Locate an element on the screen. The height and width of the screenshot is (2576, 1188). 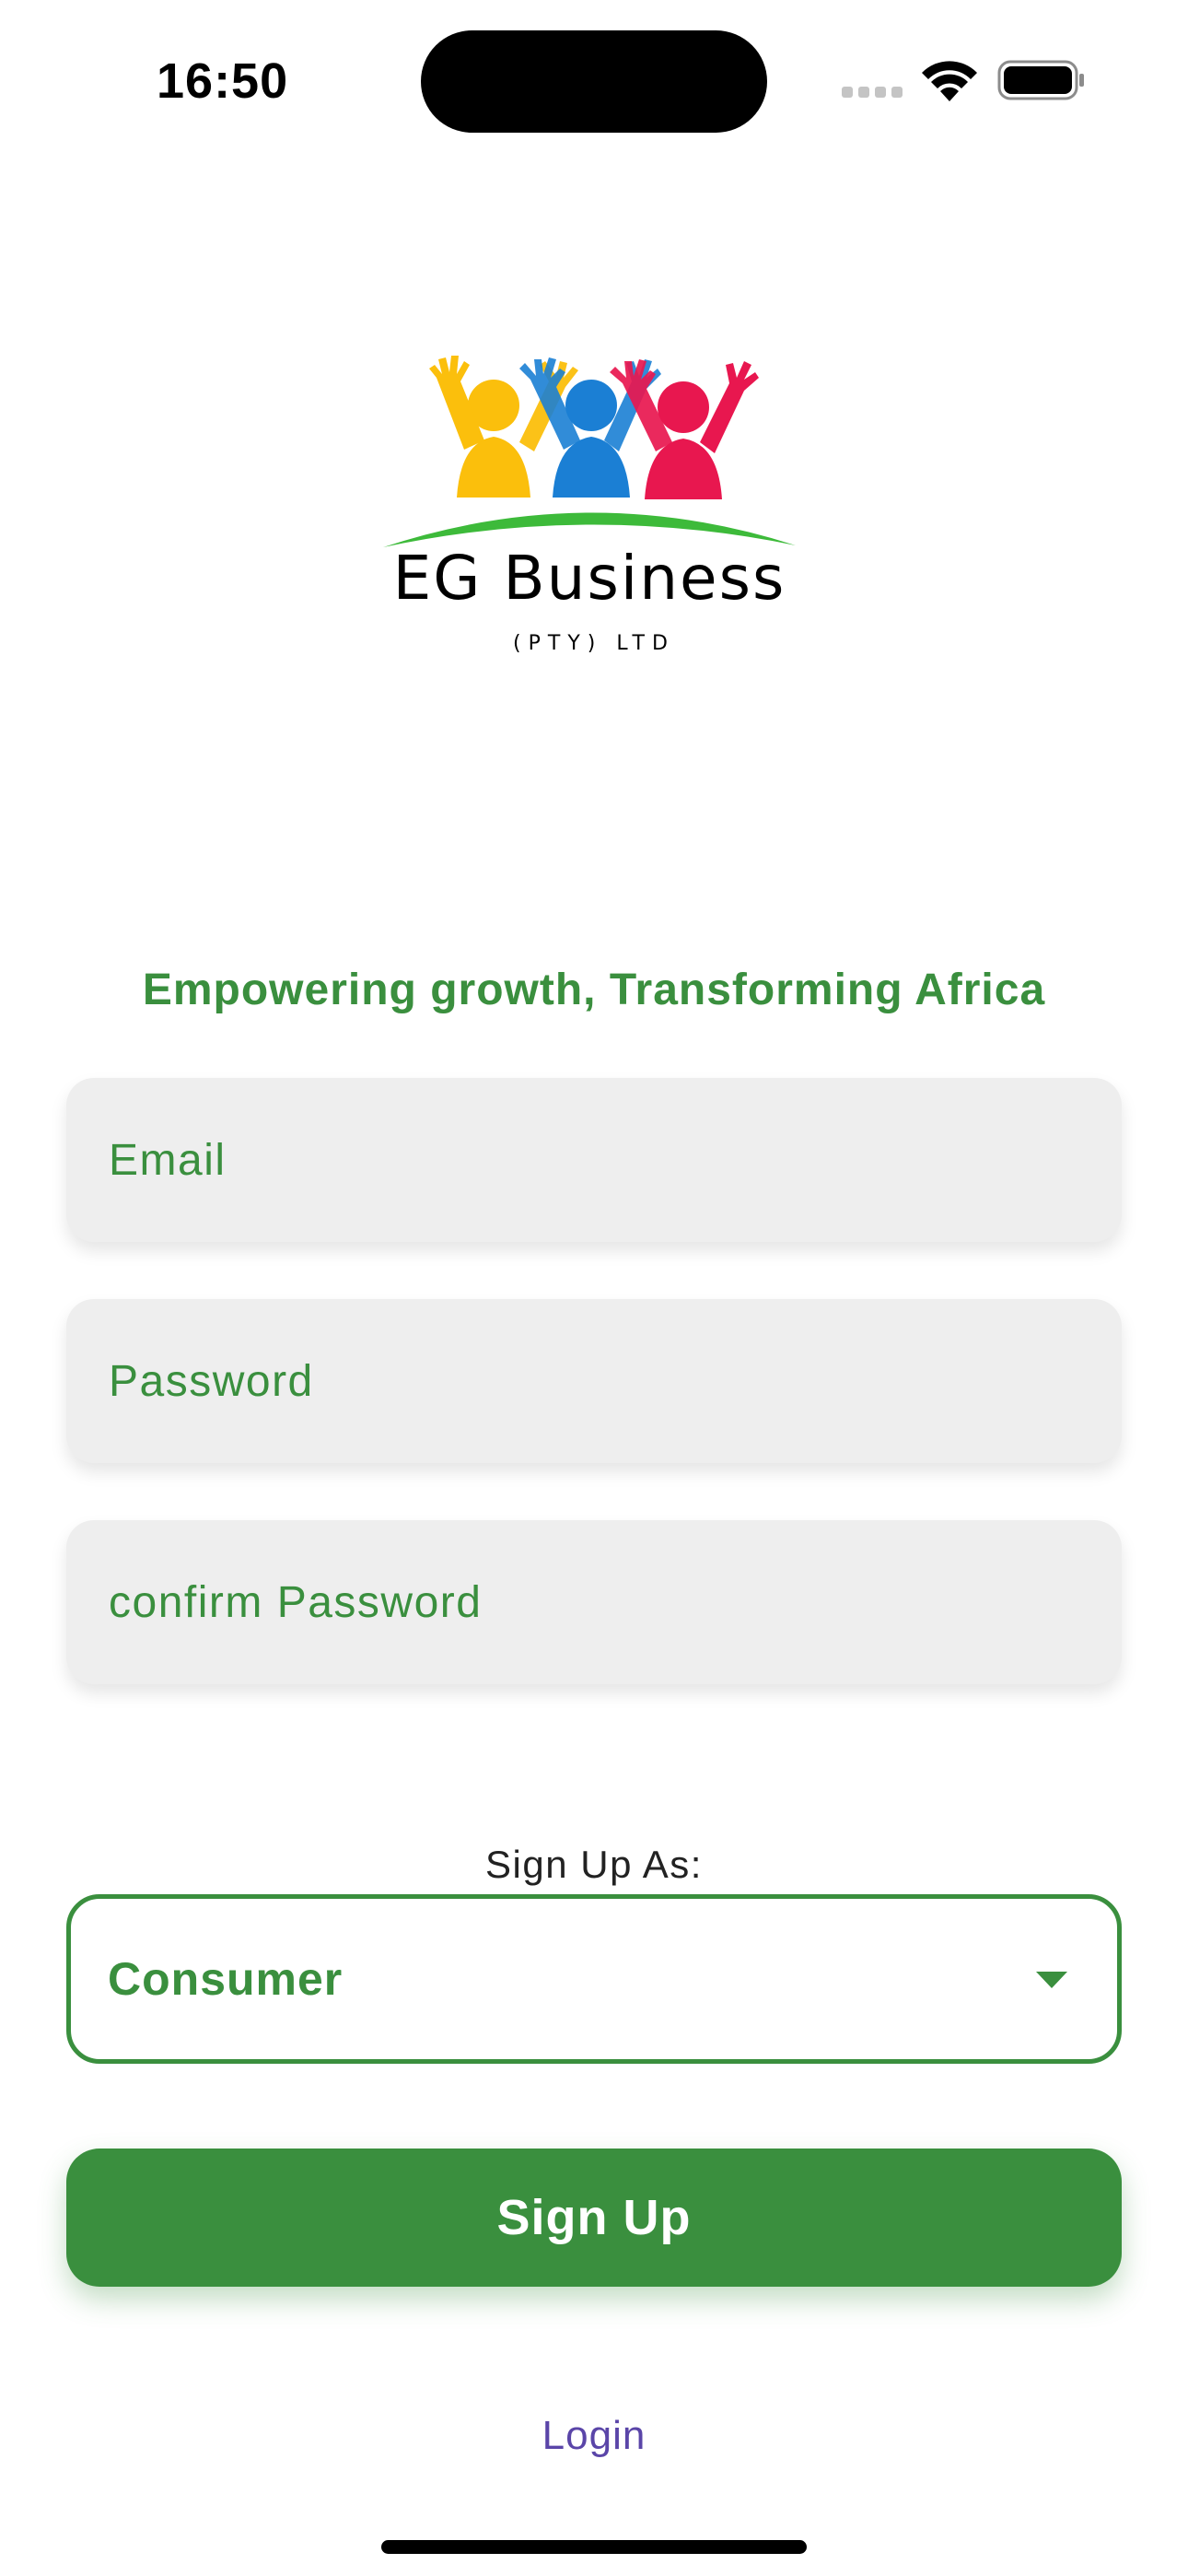
signup-as-label: Sign Up As: is located at coordinates (594, 1864).